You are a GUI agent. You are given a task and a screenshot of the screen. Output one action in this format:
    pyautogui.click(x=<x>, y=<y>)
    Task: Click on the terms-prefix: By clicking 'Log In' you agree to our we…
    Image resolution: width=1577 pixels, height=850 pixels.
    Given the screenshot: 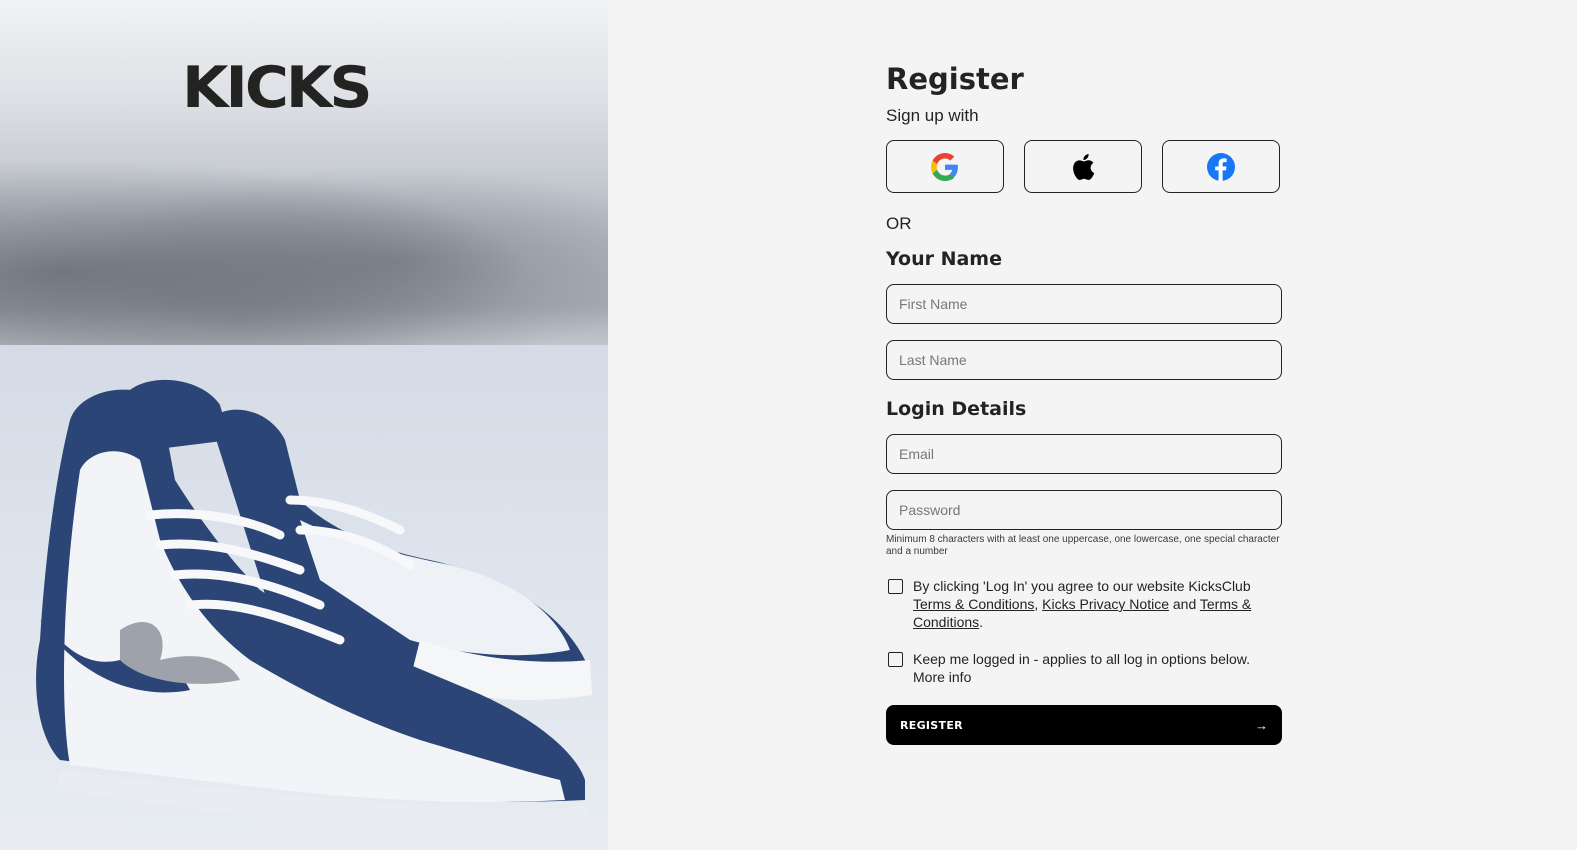 What is the action you would take?
    pyautogui.click(x=1082, y=586)
    